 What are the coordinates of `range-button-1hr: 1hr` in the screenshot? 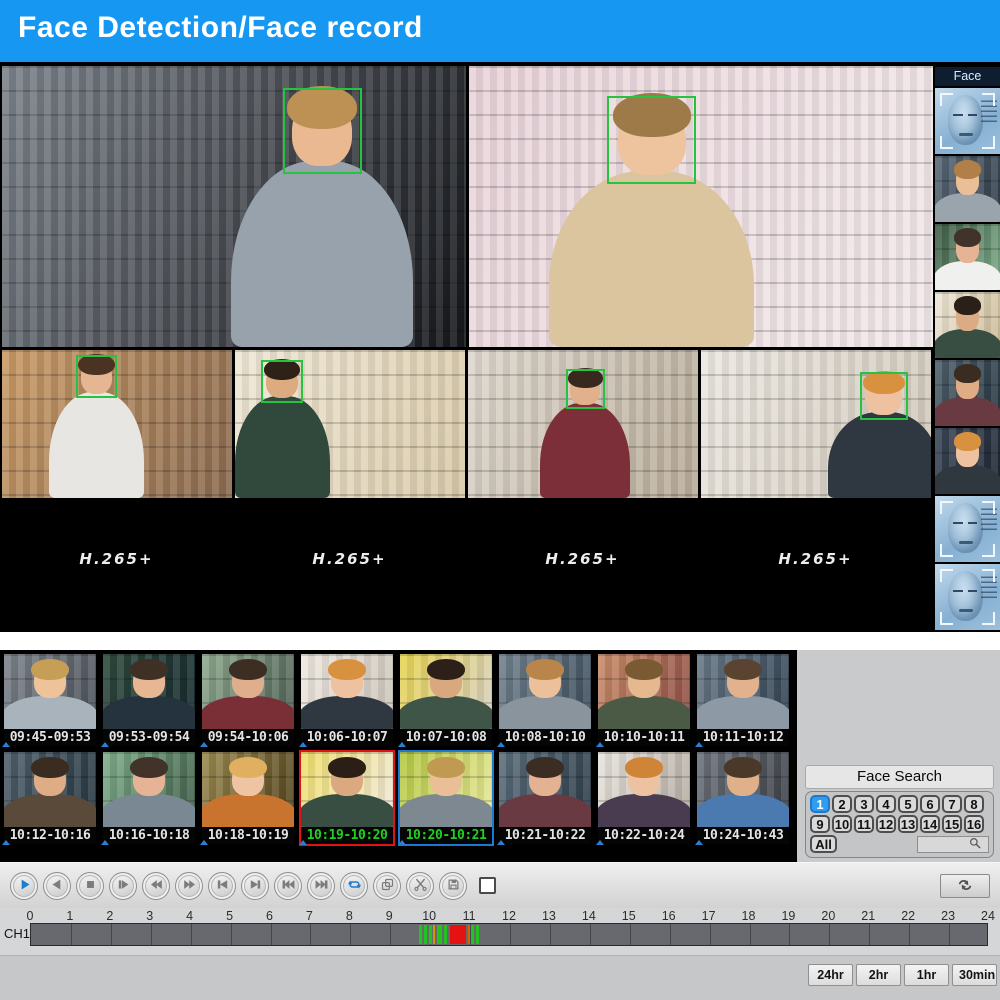 It's located at (926, 975).